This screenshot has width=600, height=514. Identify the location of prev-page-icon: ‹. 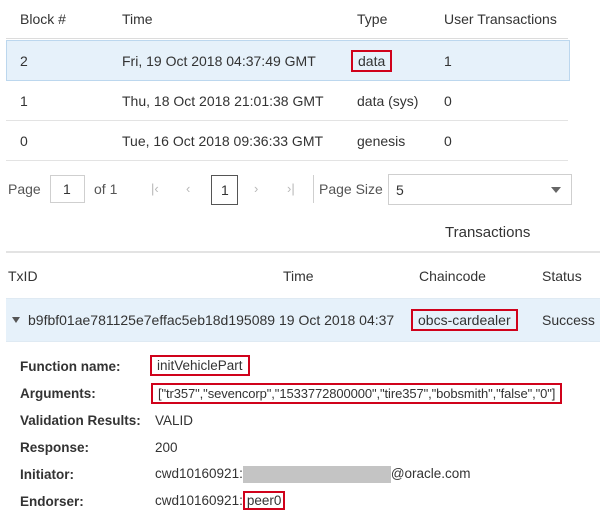
(188, 188).